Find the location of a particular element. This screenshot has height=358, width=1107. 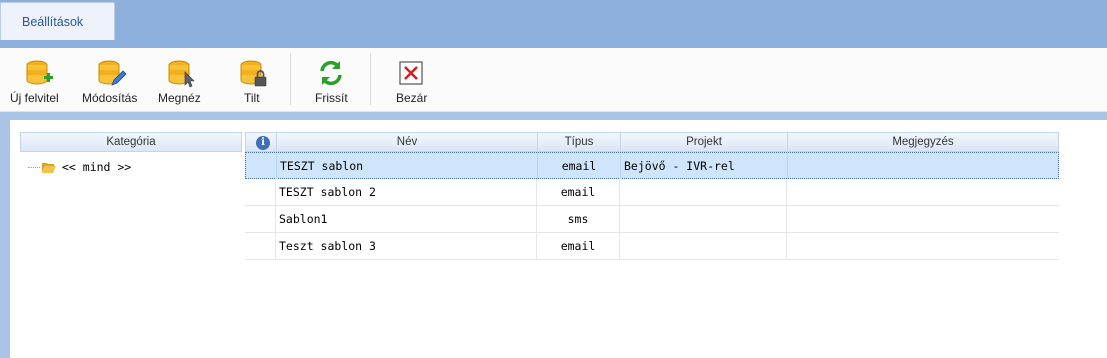

cell-name: TESZT sablon 2 is located at coordinates (406, 192).